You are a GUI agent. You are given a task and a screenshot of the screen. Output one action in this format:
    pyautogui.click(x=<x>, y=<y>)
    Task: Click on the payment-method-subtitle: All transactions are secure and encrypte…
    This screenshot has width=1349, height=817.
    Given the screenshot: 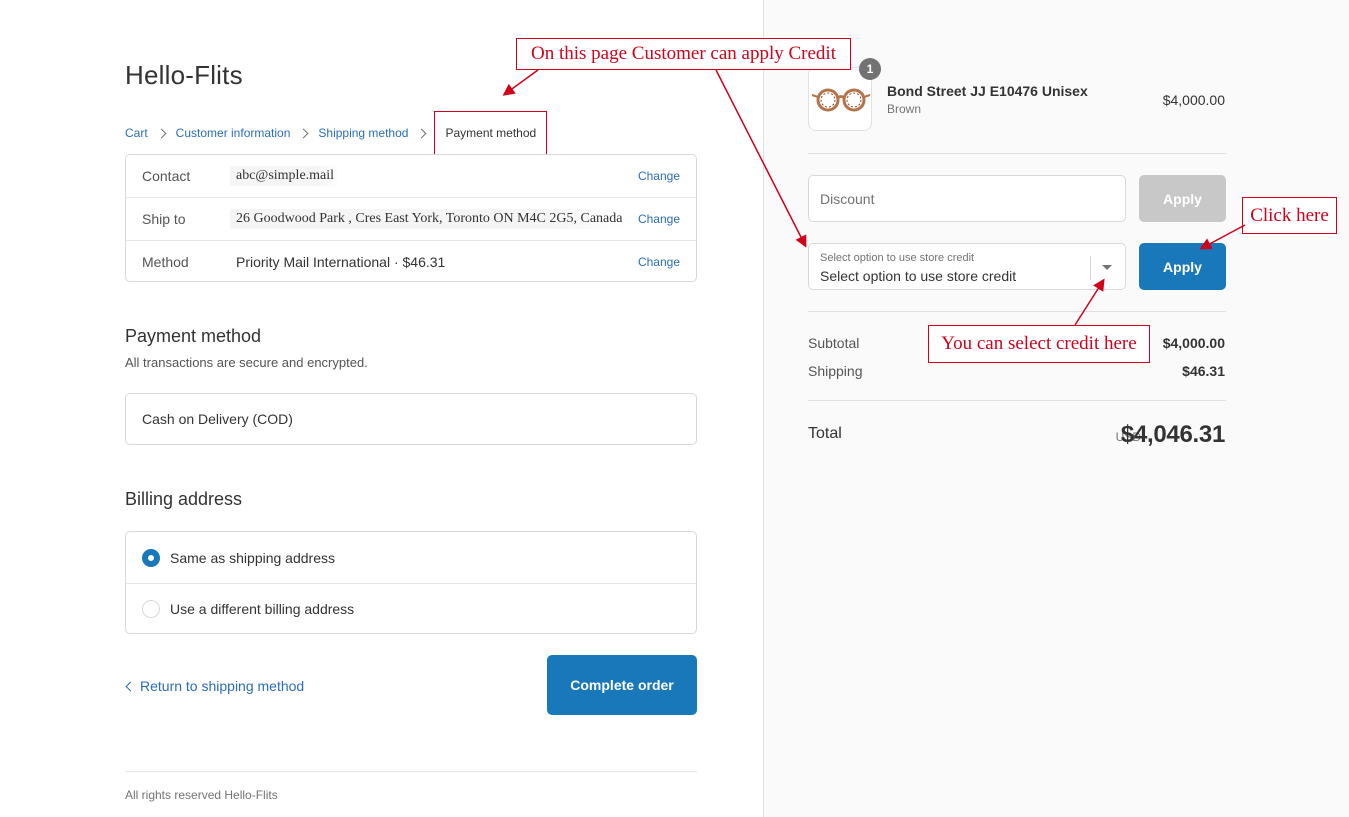 What is the action you would take?
    pyautogui.click(x=246, y=362)
    